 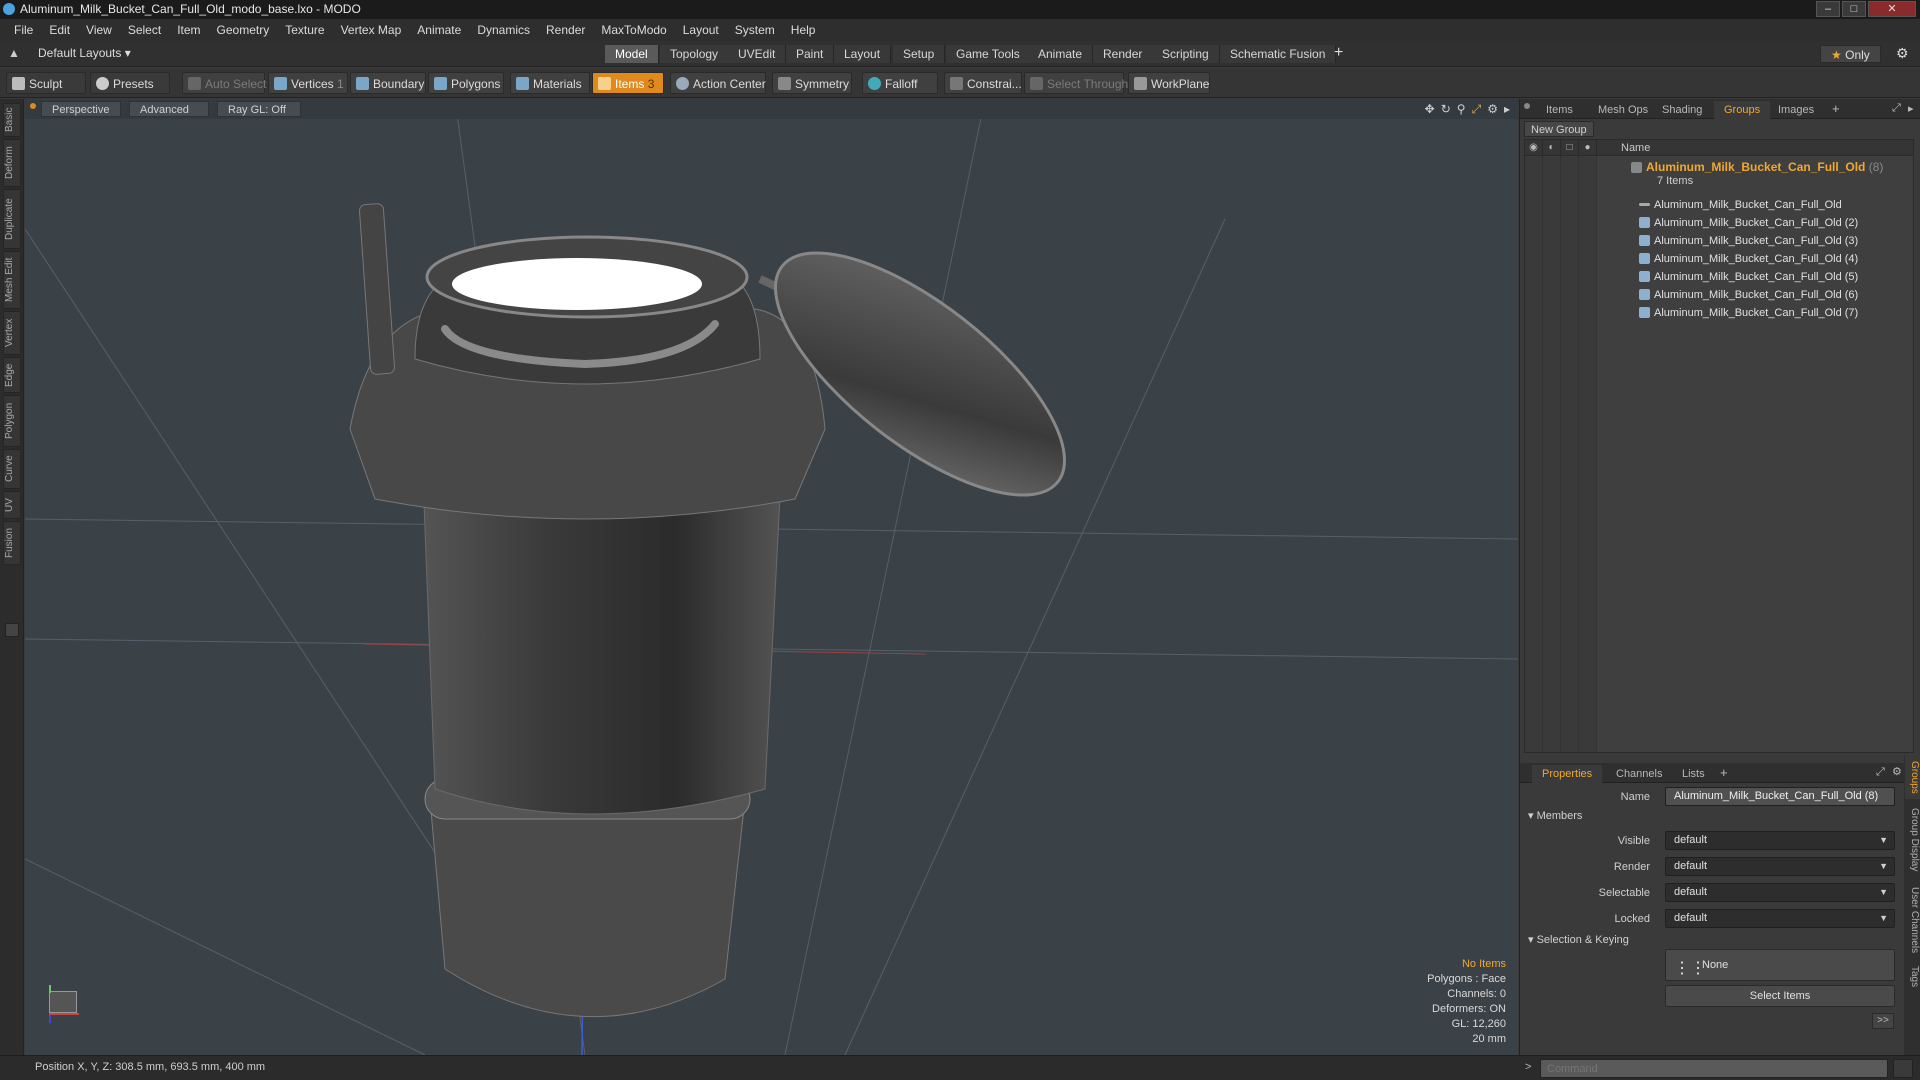 I want to click on add-panel-tab-button: +, so click(x=1836, y=108).